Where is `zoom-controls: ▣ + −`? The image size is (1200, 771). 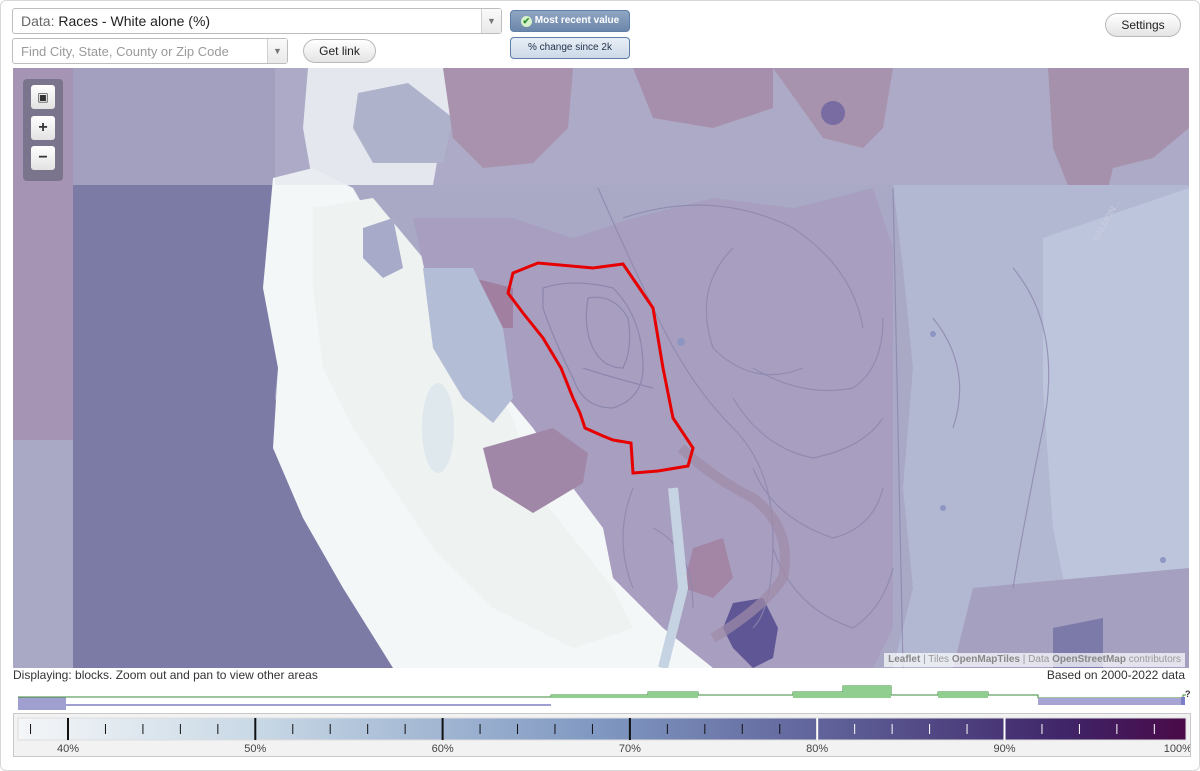 zoom-controls: ▣ + − is located at coordinates (43, 130).